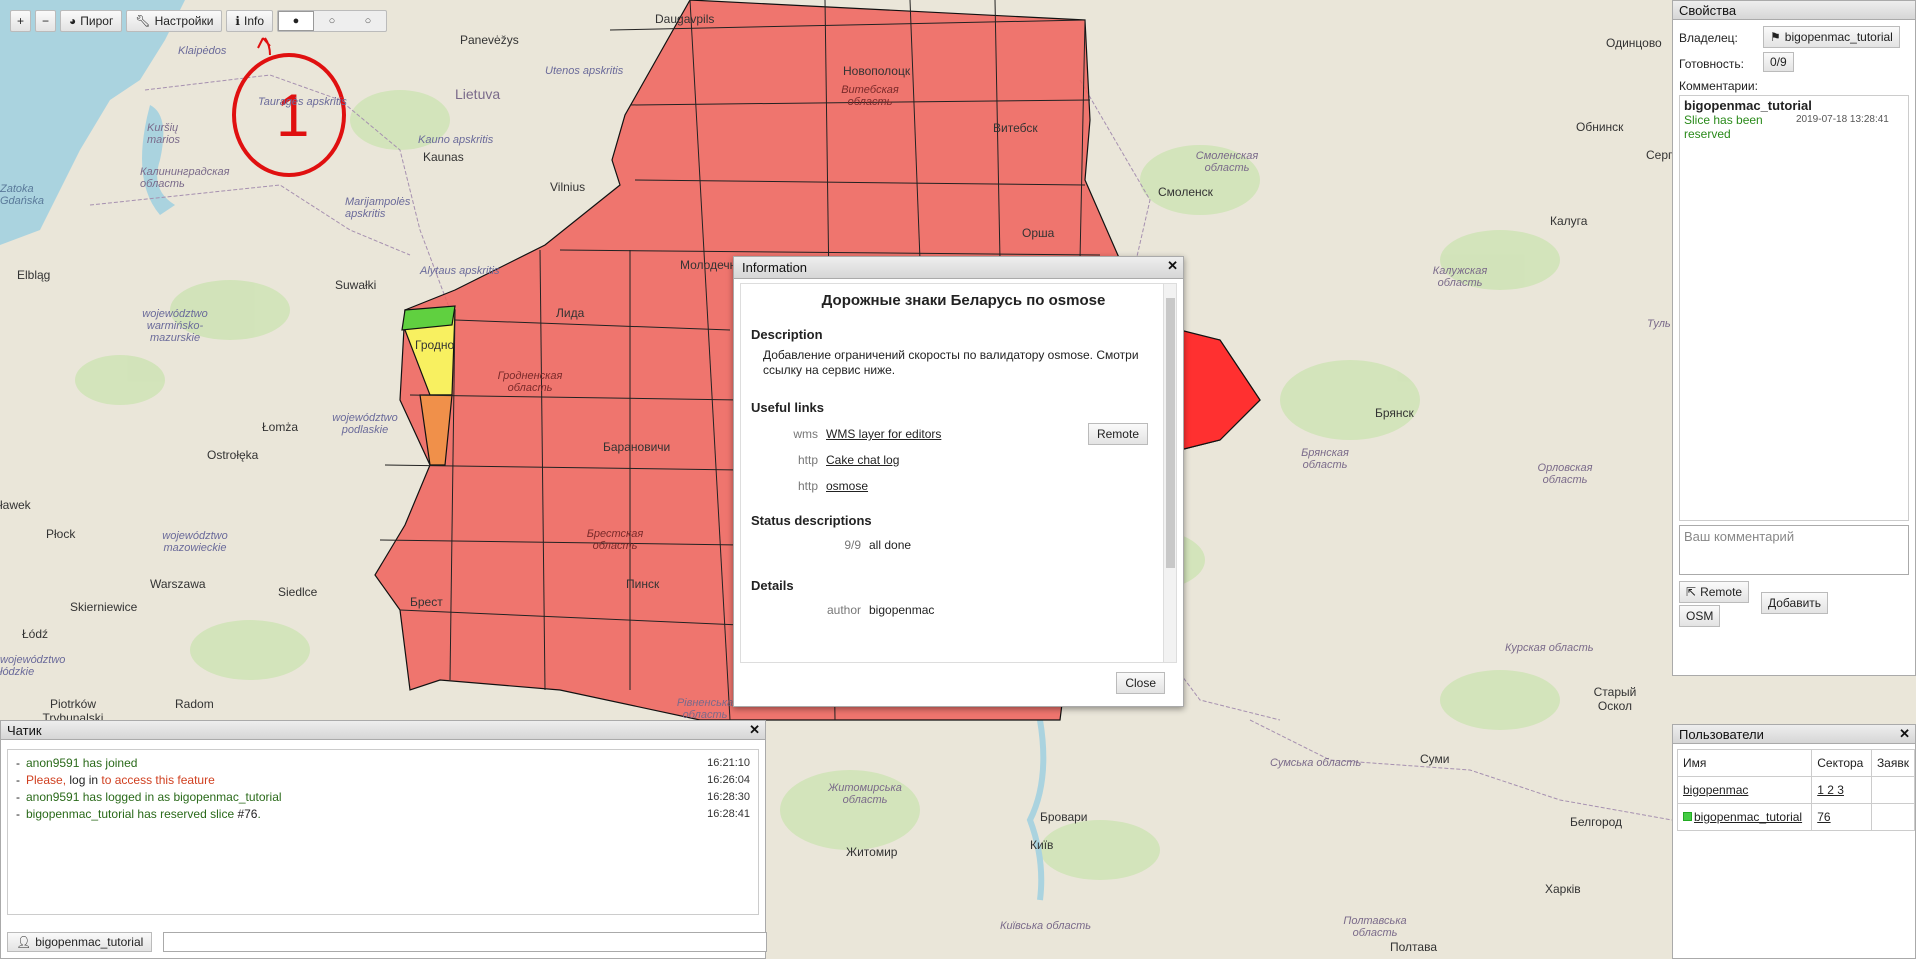 The image size is (1916, 959). Describe the element at coordinates (807, 486) in the screenshot. I see `link-protocol: http` at that location.